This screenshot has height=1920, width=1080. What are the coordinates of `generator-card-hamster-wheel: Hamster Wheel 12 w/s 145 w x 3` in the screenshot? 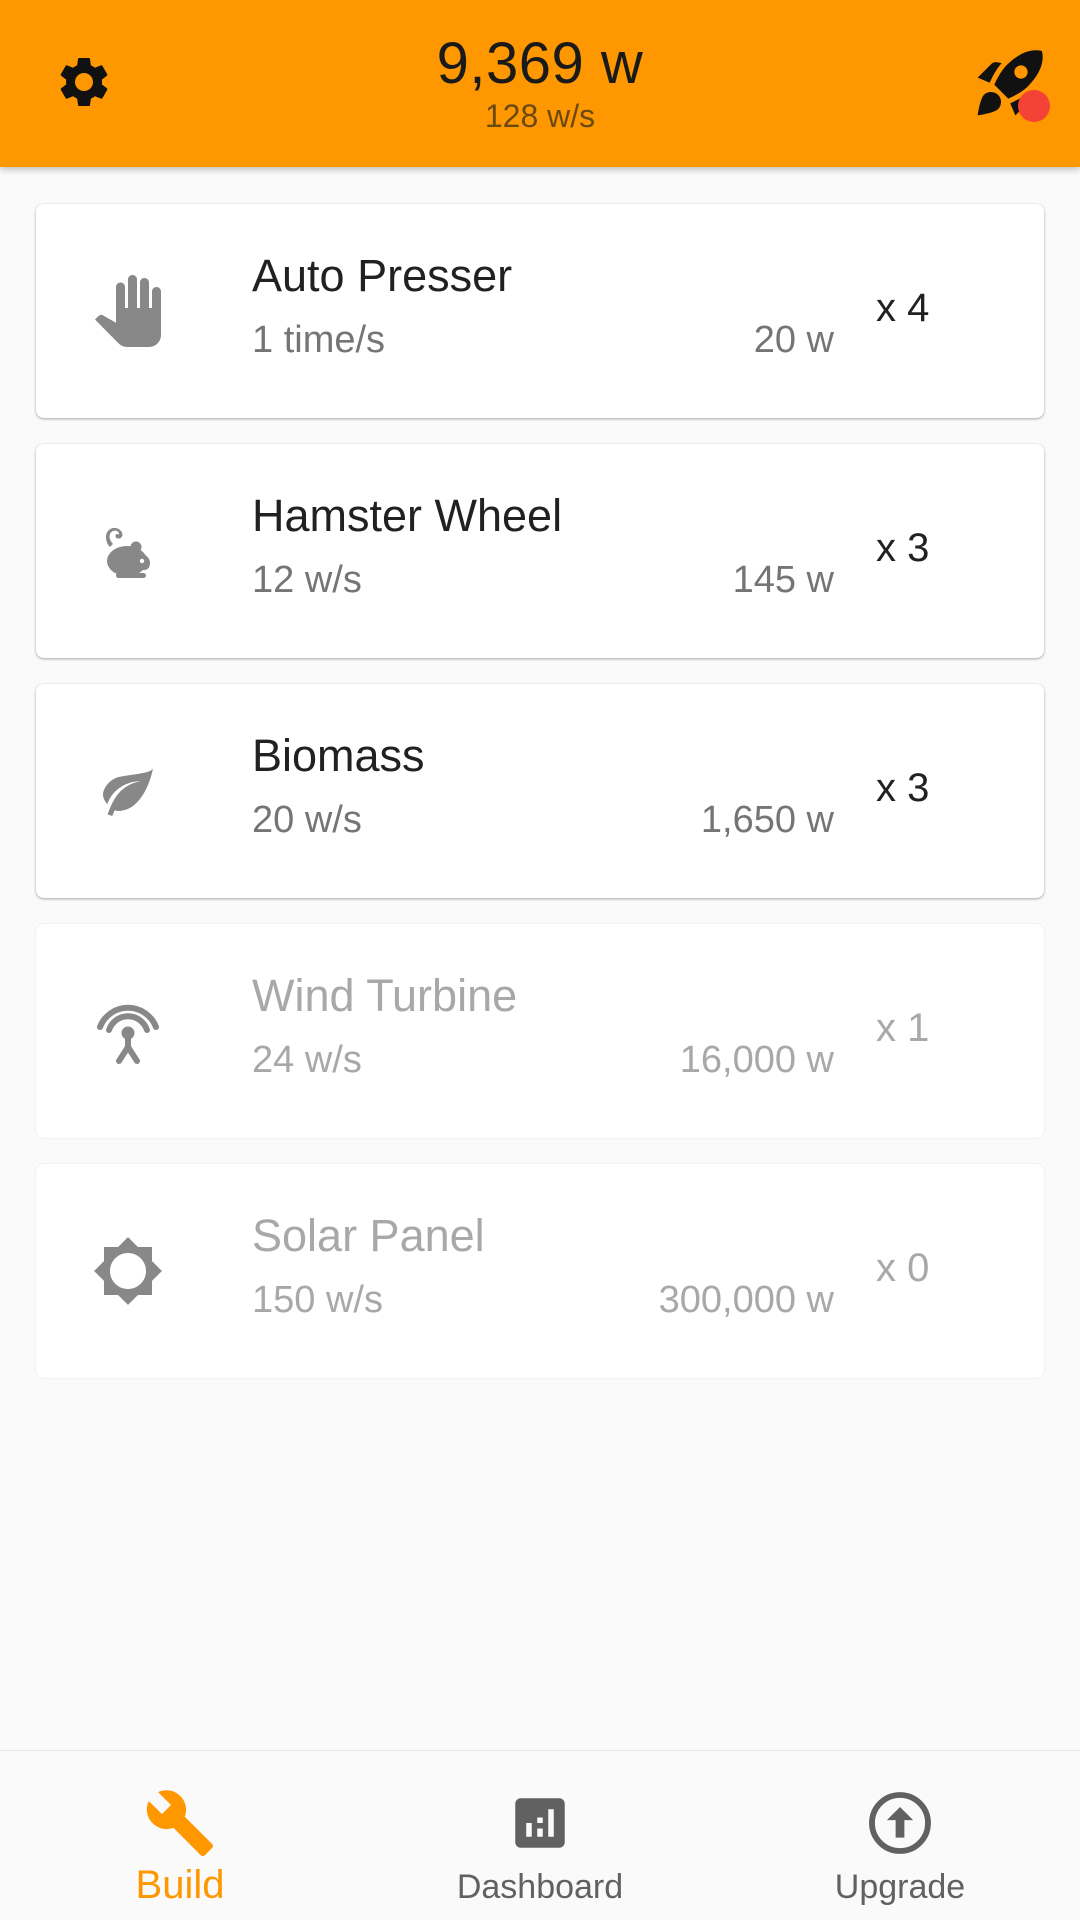 It's located at (540, 551).